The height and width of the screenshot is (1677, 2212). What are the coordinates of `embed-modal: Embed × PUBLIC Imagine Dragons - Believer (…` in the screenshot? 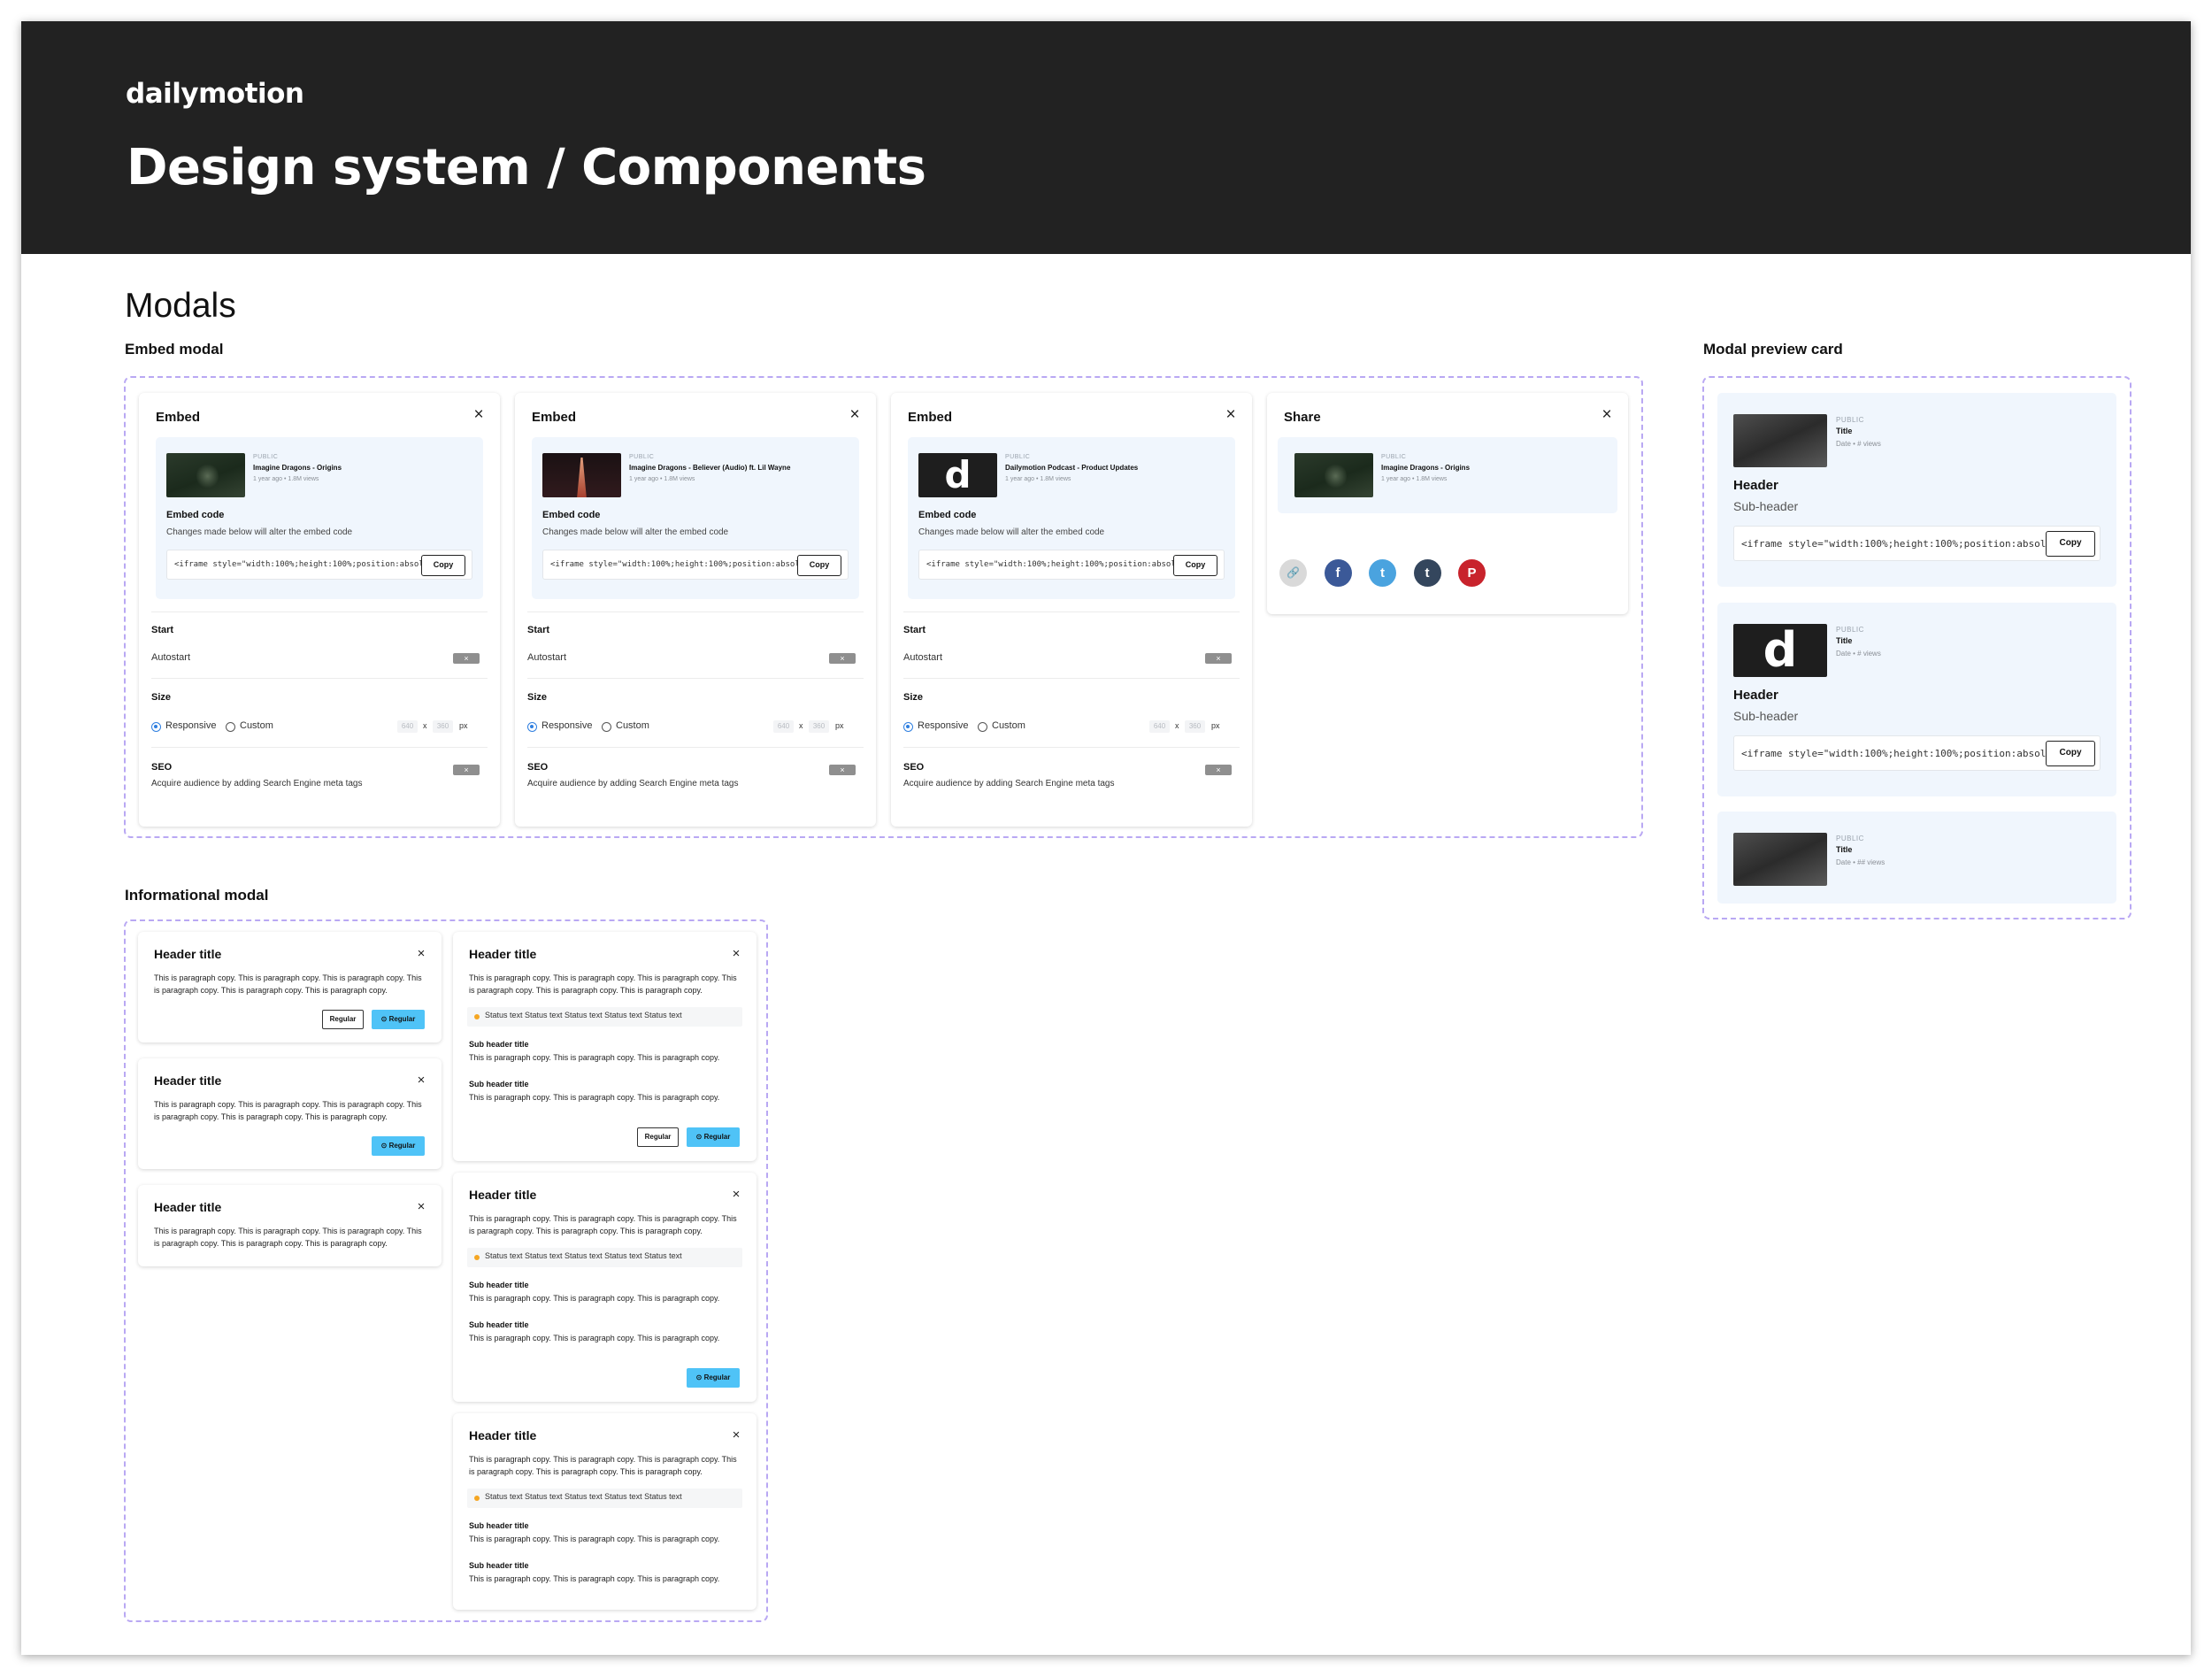 It's located at (695, 610).